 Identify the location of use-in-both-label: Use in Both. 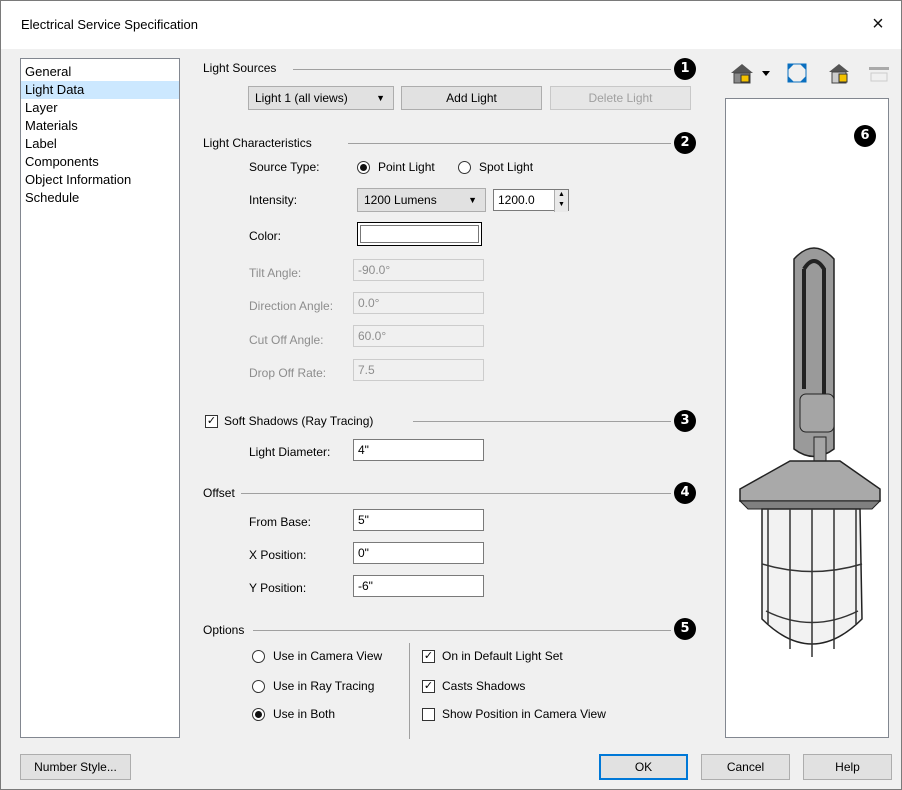
(304, 714).